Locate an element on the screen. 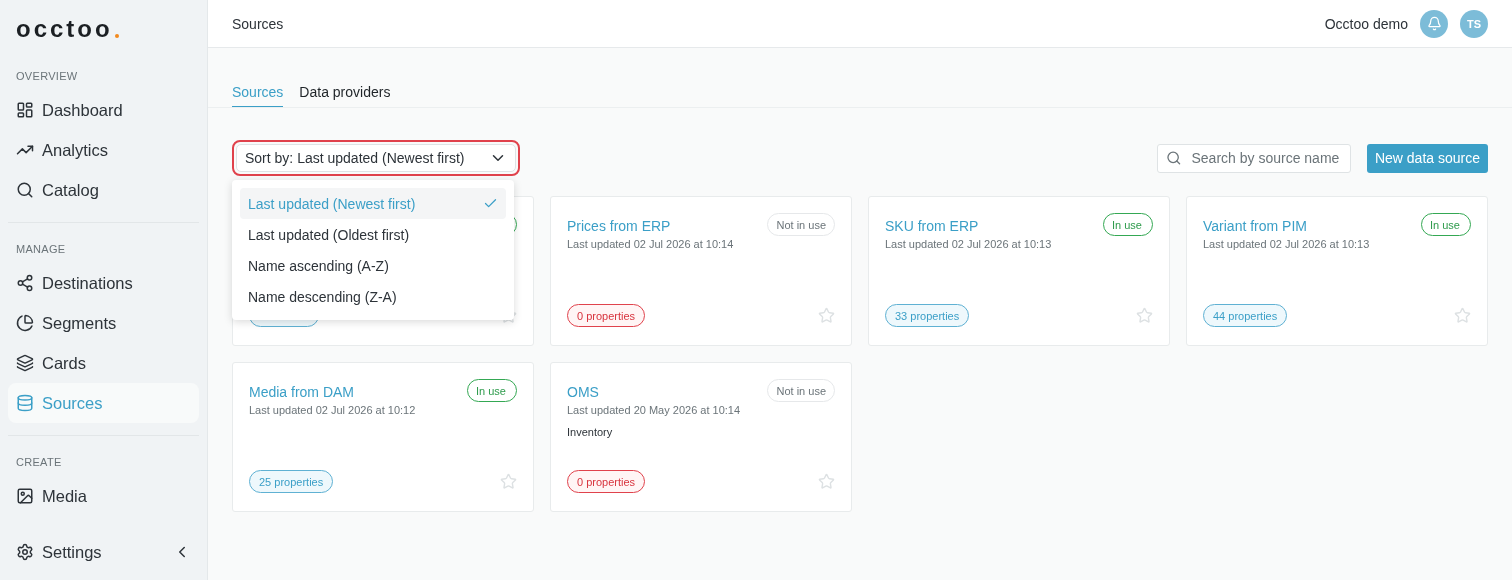  last-updated: Last updated 02 Jul 2026 at 10:12 is located at coordinates (333, 410).